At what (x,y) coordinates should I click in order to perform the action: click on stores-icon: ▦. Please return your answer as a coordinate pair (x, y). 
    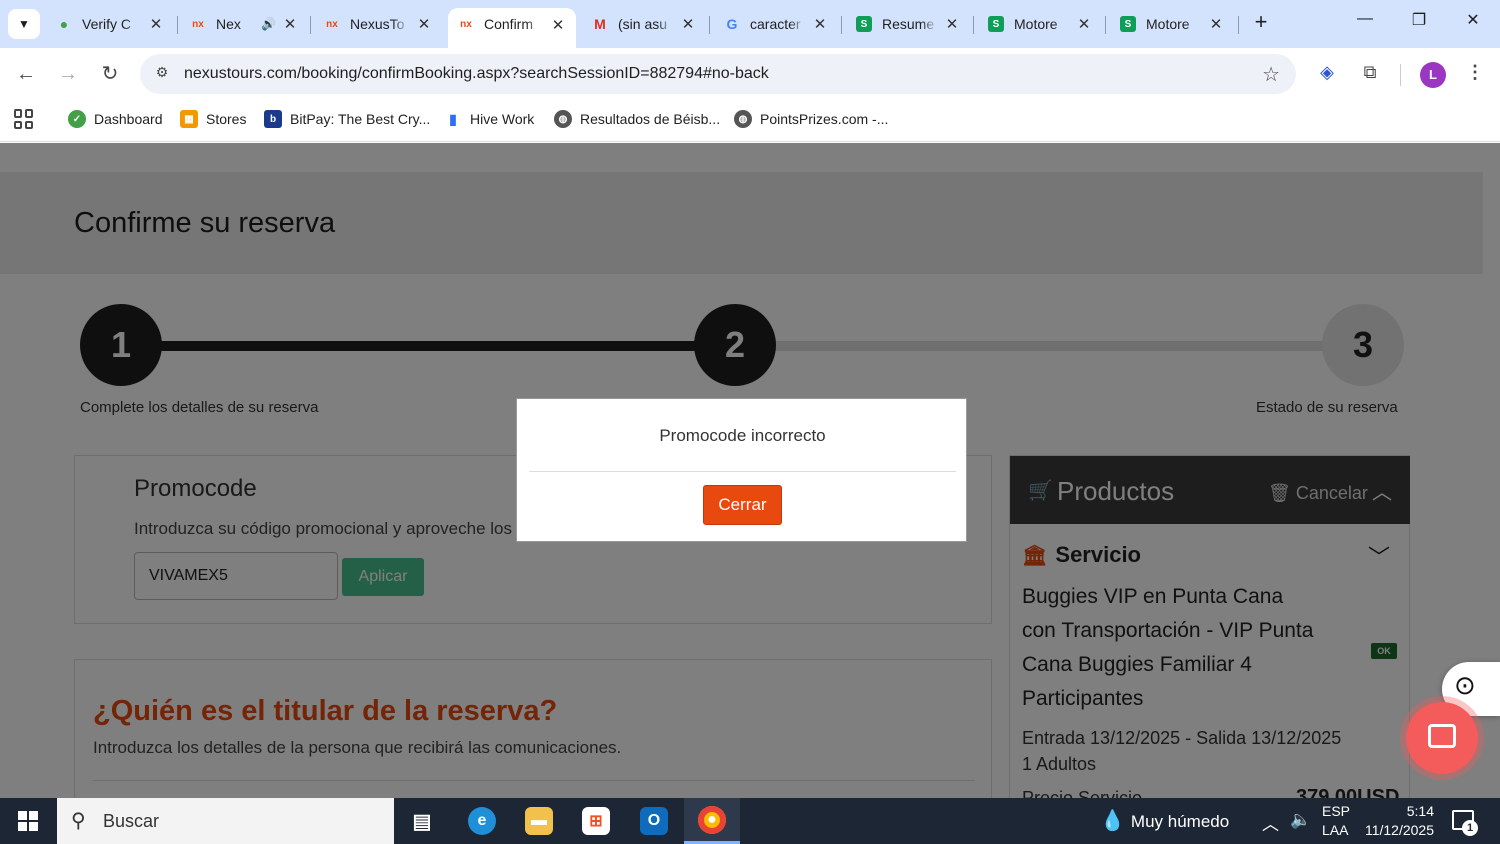
    Looking at the image, I should click on (189, 119).